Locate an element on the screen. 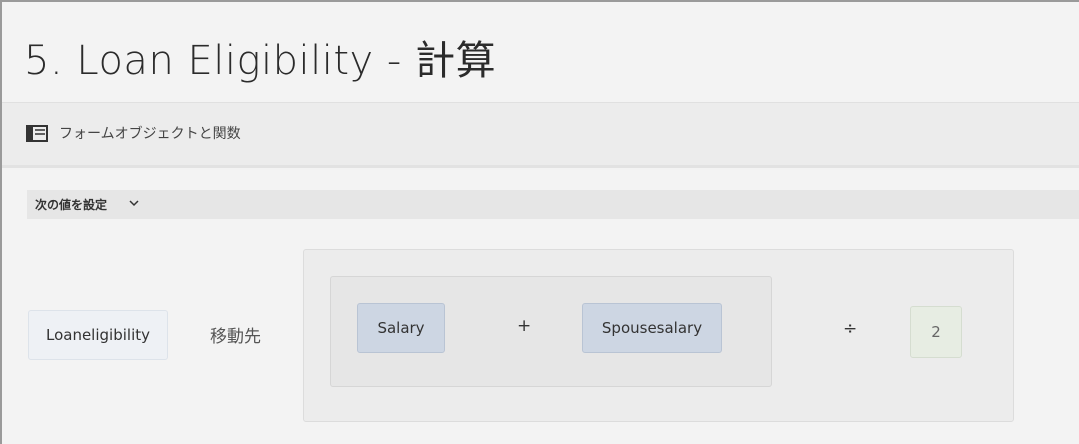  form-panel-icon is located at coordinates (37, 133).